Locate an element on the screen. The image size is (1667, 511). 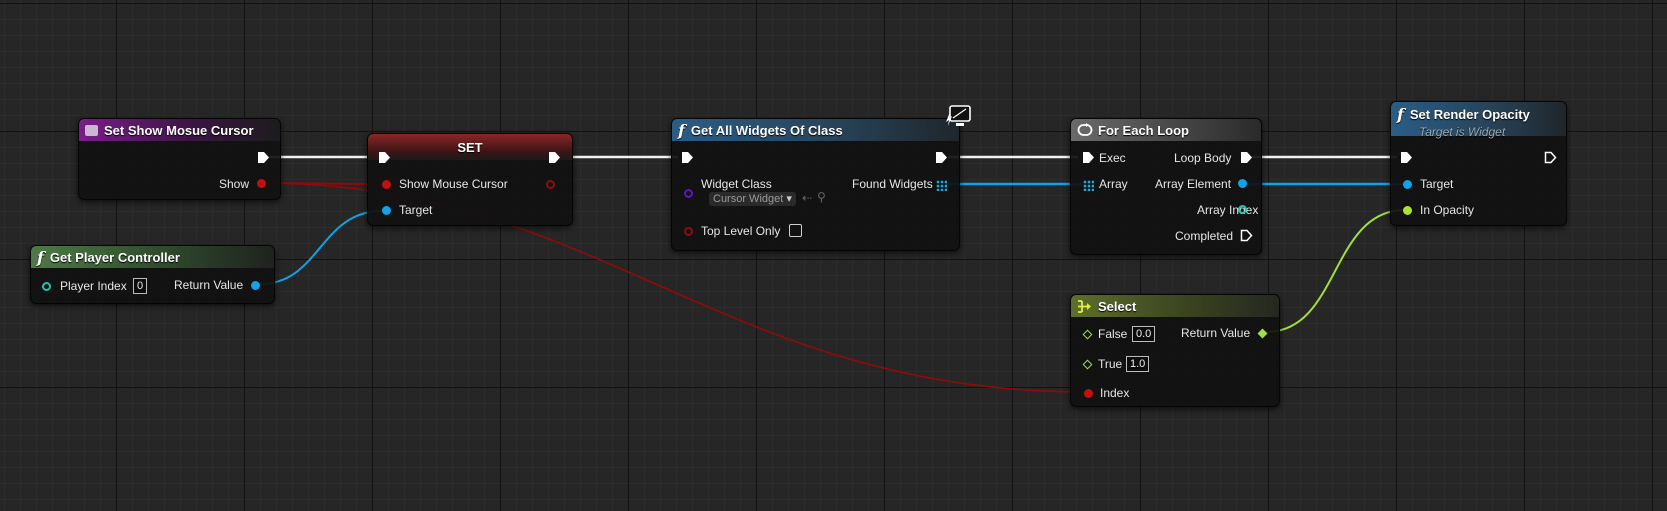
true-value-input: 1.0 is located at coordinates (1138, 364).